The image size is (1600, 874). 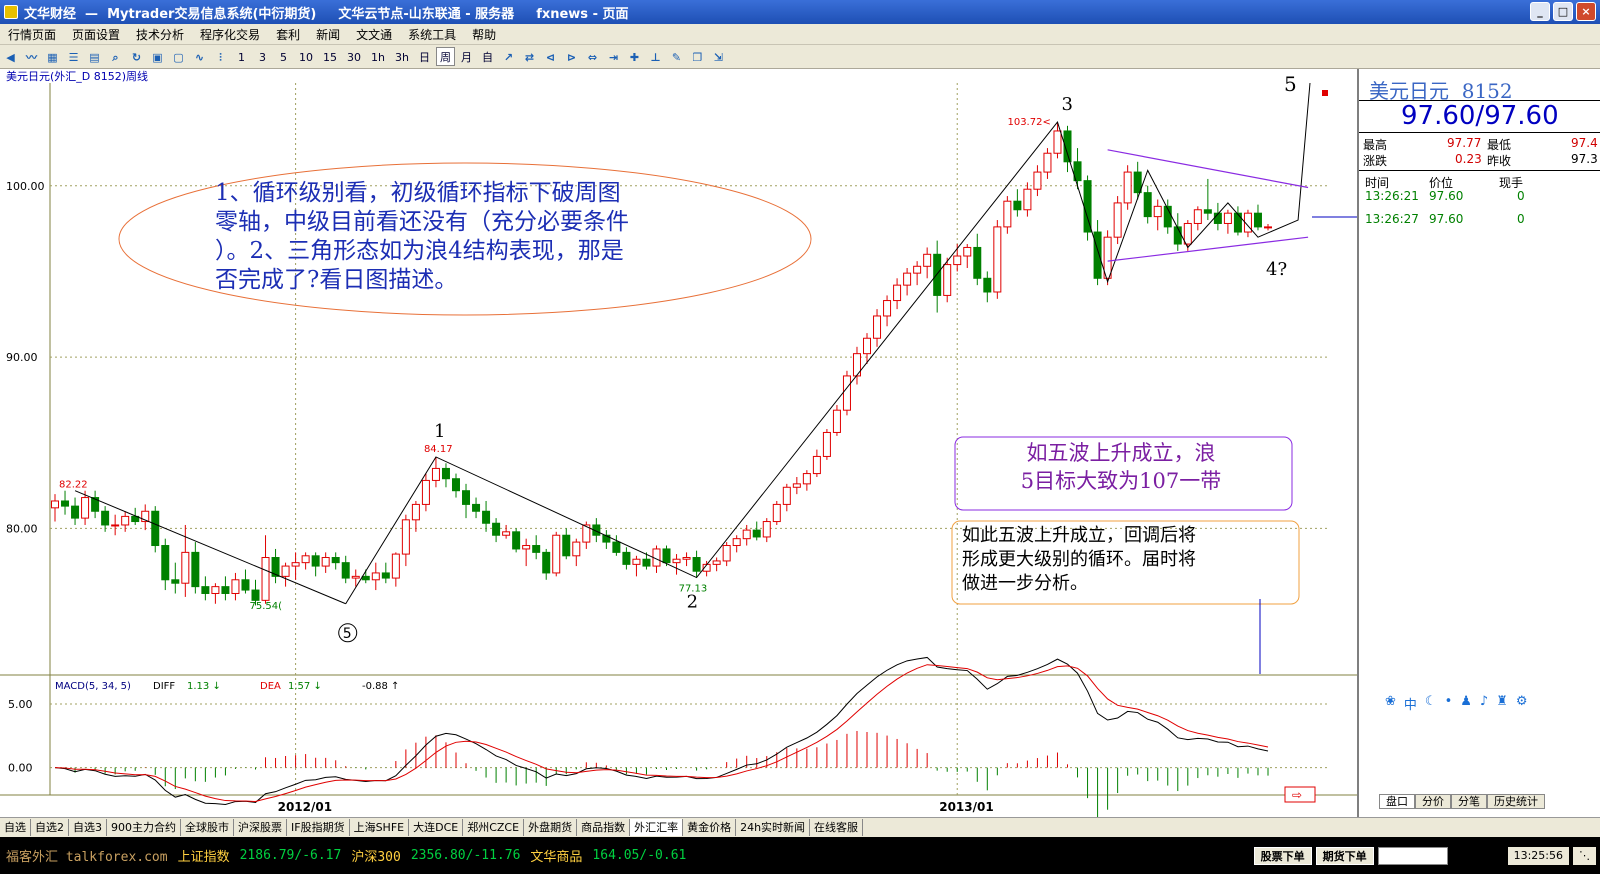 What do you see at coordinates (402, 56) in the screenshot?
I see `period-3h: 3h` at bounding box center [402, 56].